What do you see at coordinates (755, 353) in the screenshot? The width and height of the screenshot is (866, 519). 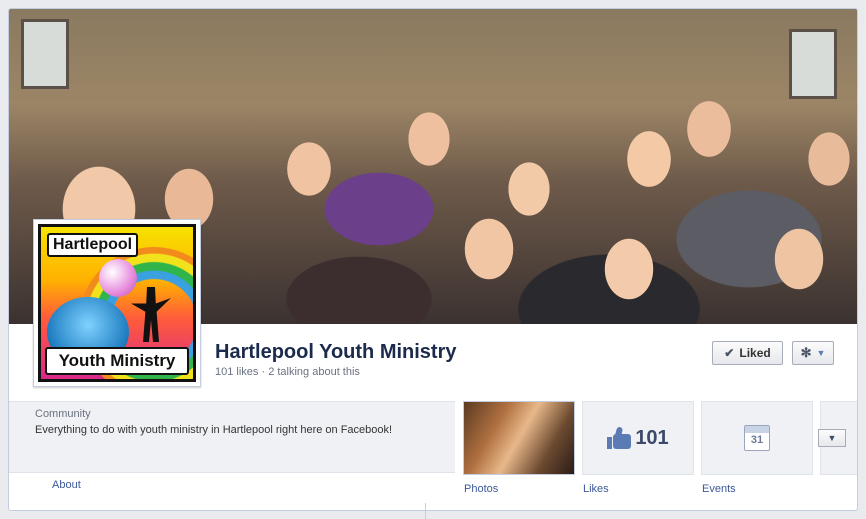 I see `liked-label: Liked` at bounding box center [755, 353].